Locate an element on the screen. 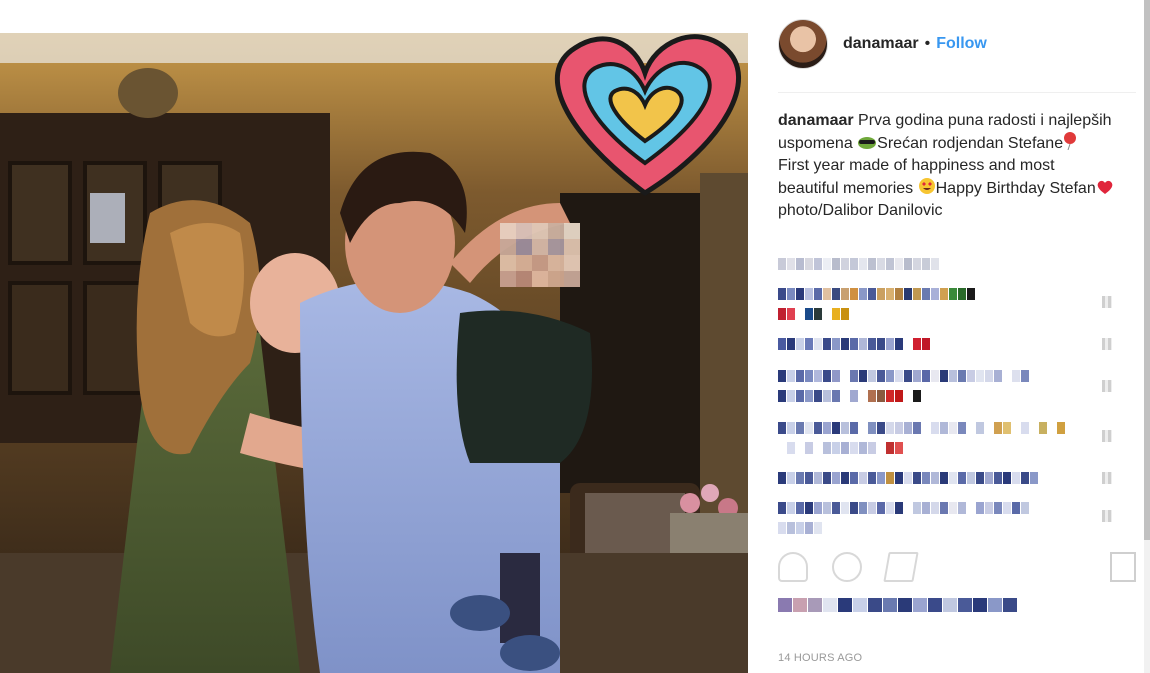 The width and height of the screenshot is (1150, 673). scrollbar is located at coordinates (1147, 336).